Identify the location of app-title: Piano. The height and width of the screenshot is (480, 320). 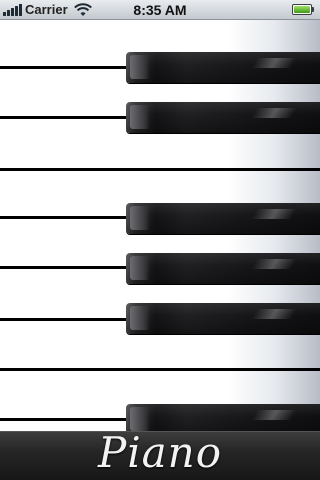
(160, 452).